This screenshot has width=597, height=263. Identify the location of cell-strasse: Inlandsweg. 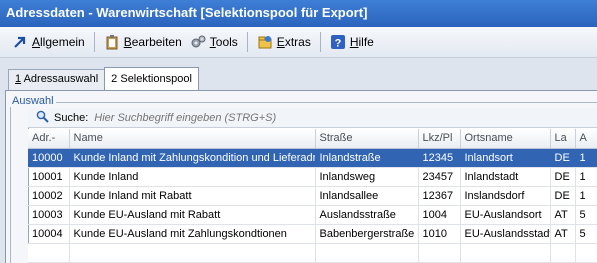
(367, 177).